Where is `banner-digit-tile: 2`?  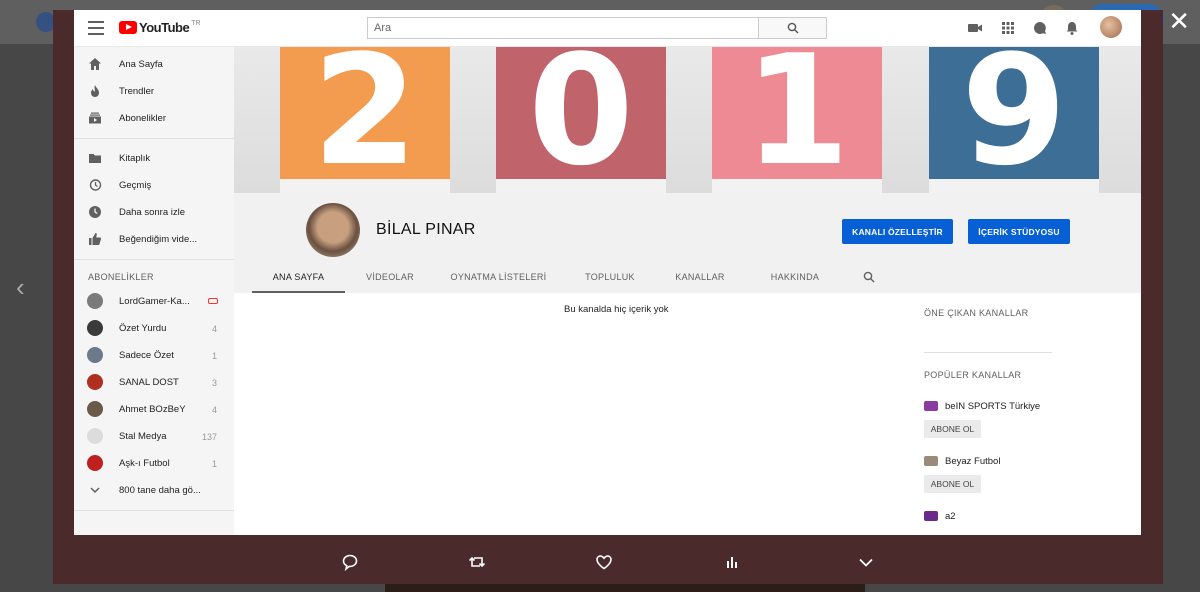
banner-digit-tile: 2 is located at coordinates (365, 120).